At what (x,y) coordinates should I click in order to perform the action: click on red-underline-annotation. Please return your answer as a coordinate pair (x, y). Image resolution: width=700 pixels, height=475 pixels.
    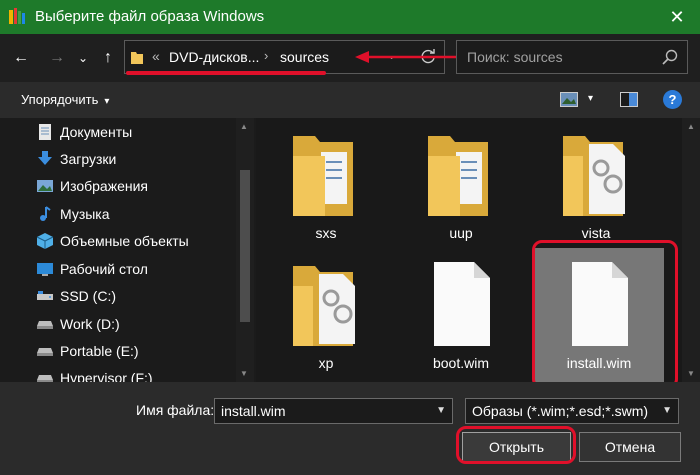
    Looking at the image, I should click on (226, 73).